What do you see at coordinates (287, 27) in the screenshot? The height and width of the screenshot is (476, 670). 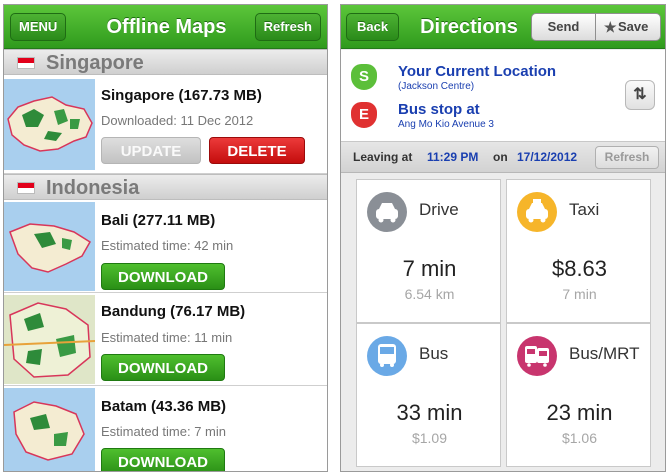 I see `refresh-button: Refresh` at bounding box center [287, 27].